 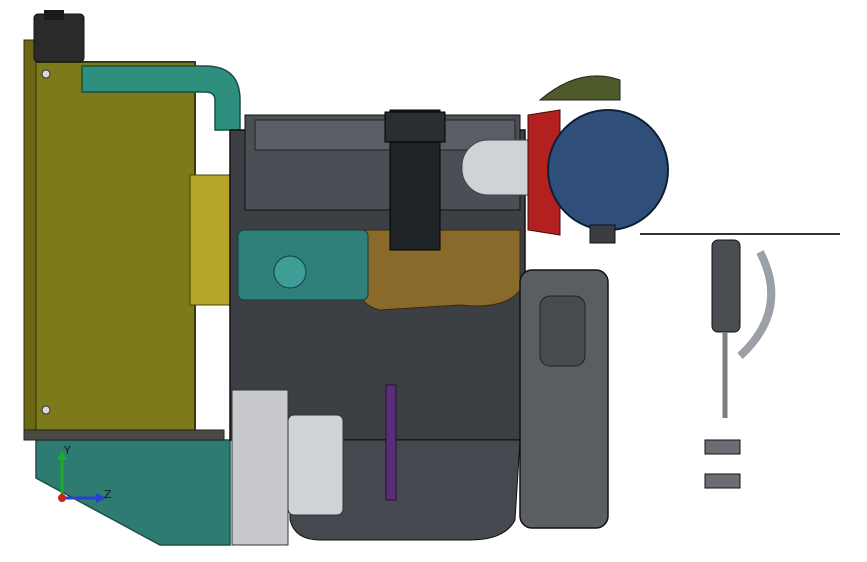 I want to click on expansion-tank, so click(x=59, y=38).